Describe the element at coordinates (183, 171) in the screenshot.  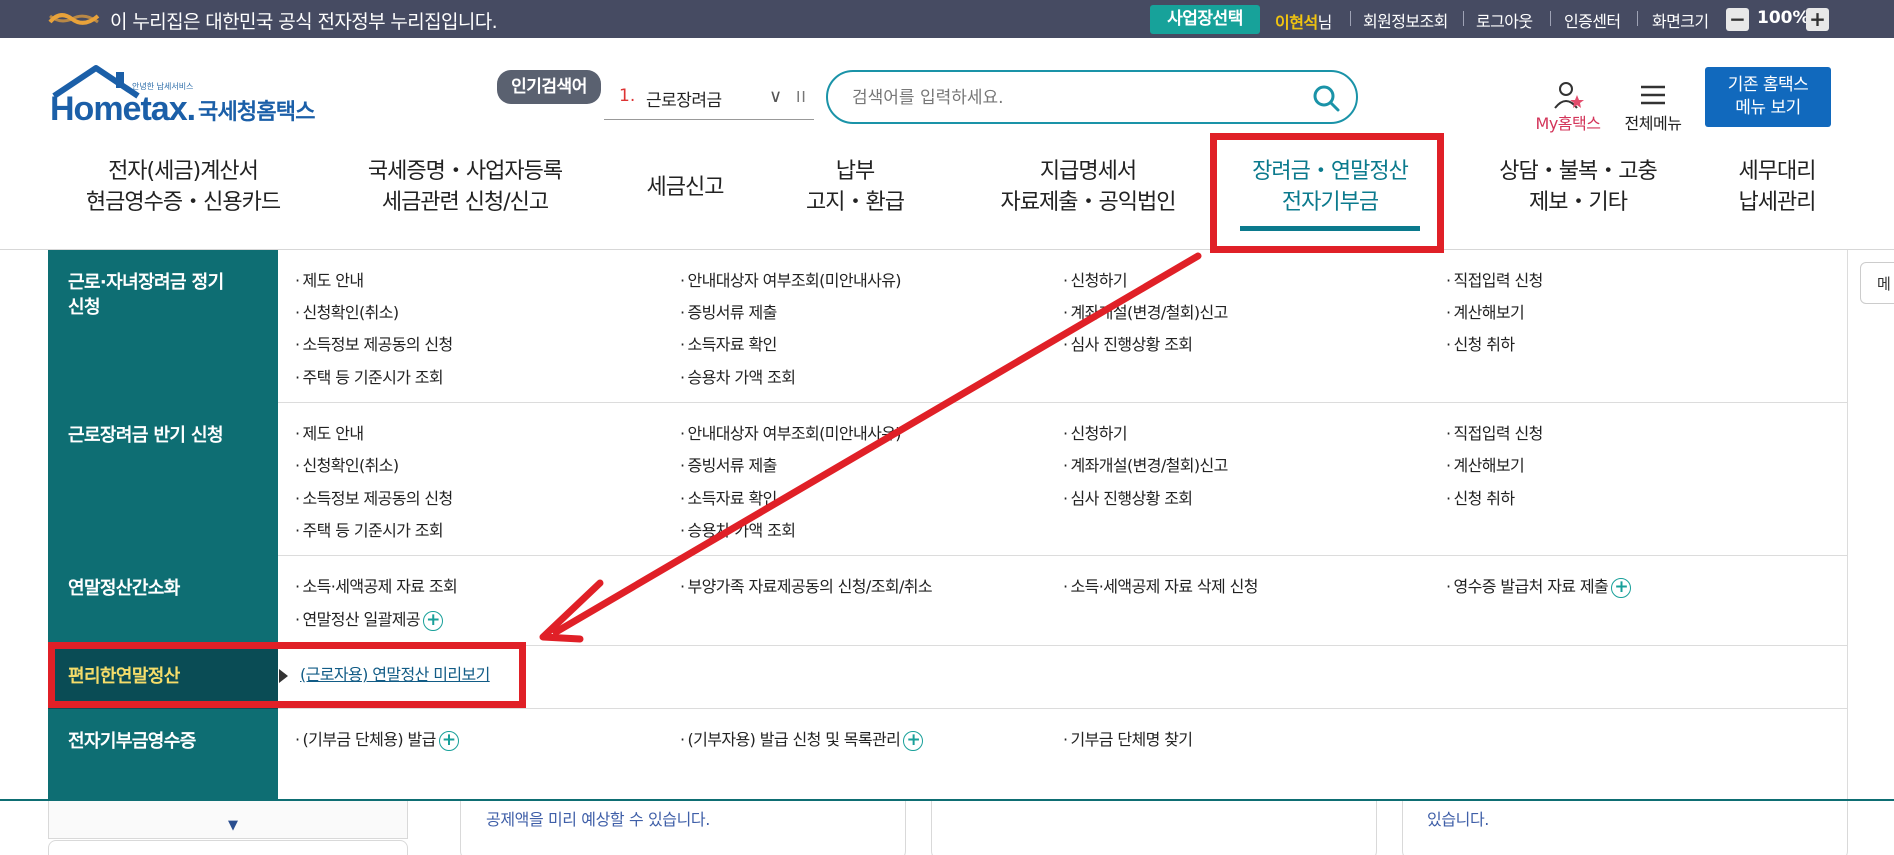
I see `gnb-line1: 전자(세금)계산서` at that location.